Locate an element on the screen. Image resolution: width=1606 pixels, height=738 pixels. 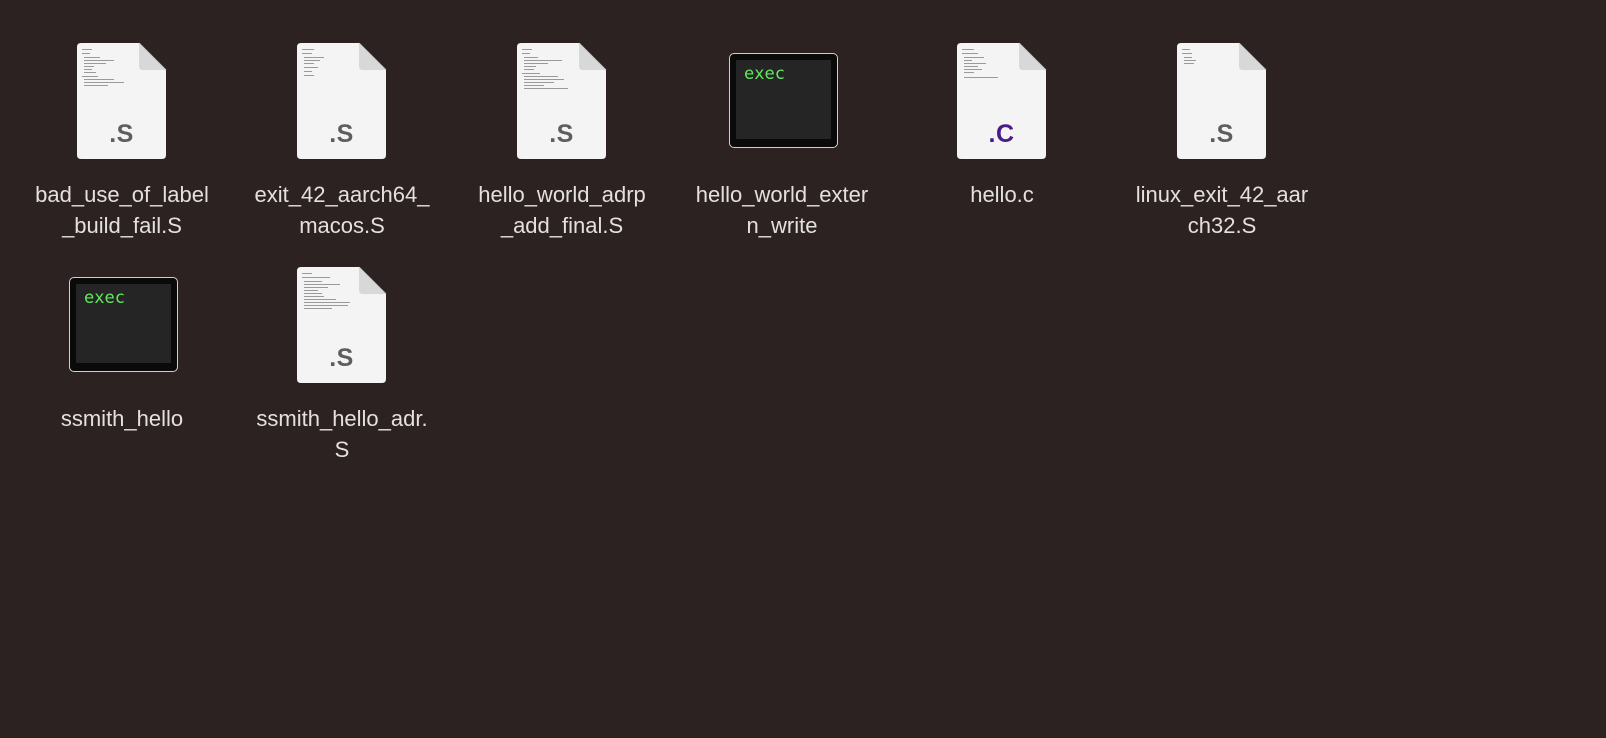
file-name-line: hello_world_adrp is located at coordinates (562, 194).